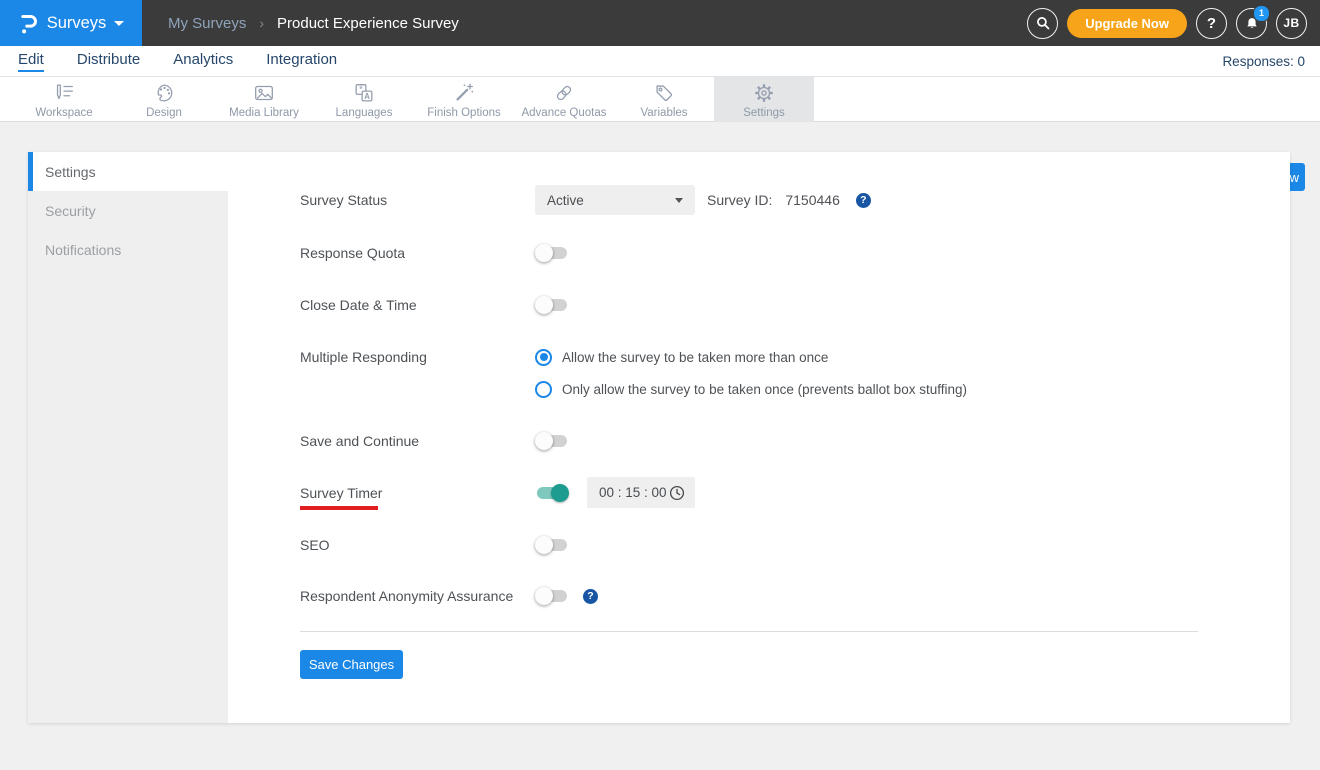  I want to click on survey-timer-label: Survey Timer, so click(341, 492).